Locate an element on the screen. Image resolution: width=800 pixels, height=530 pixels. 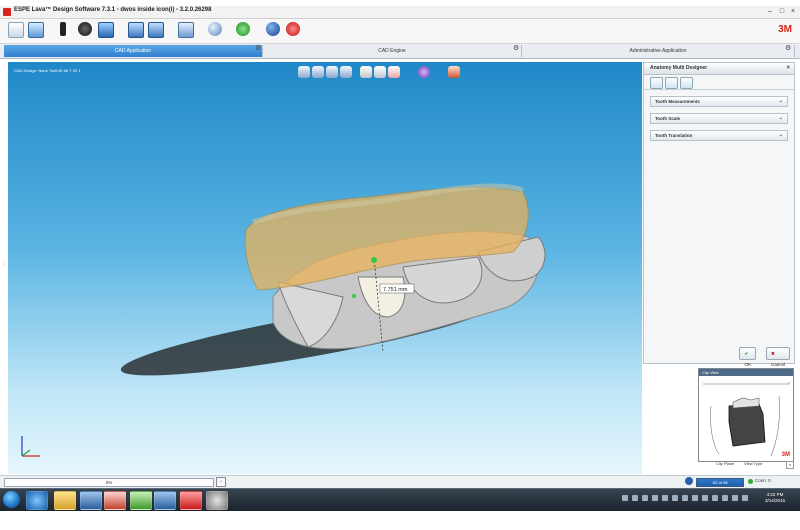
section-tooth-scale: Tooth Scale ⌄ is located at coordinates (719, 118).